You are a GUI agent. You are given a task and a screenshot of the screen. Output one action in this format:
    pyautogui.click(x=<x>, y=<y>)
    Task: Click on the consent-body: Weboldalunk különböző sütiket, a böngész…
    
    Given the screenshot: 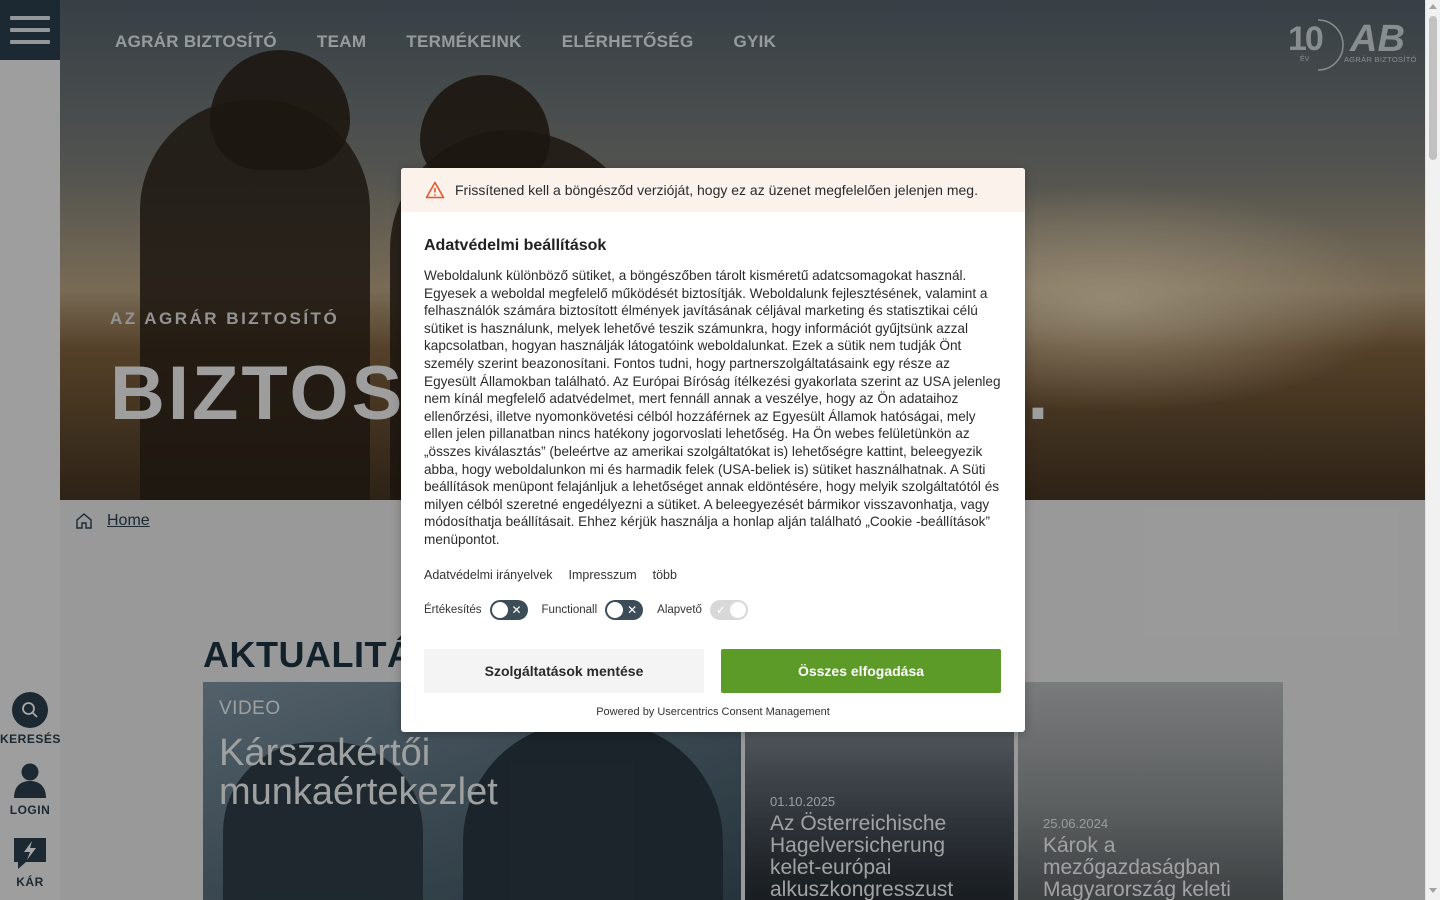 What is the action you would take?
    pyautogui.click(x=712, y=407)
    